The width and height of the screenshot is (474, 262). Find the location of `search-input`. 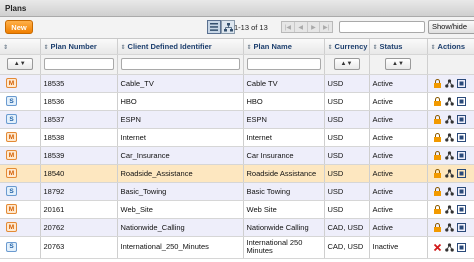

search-input is located at coordinates (382, 27).